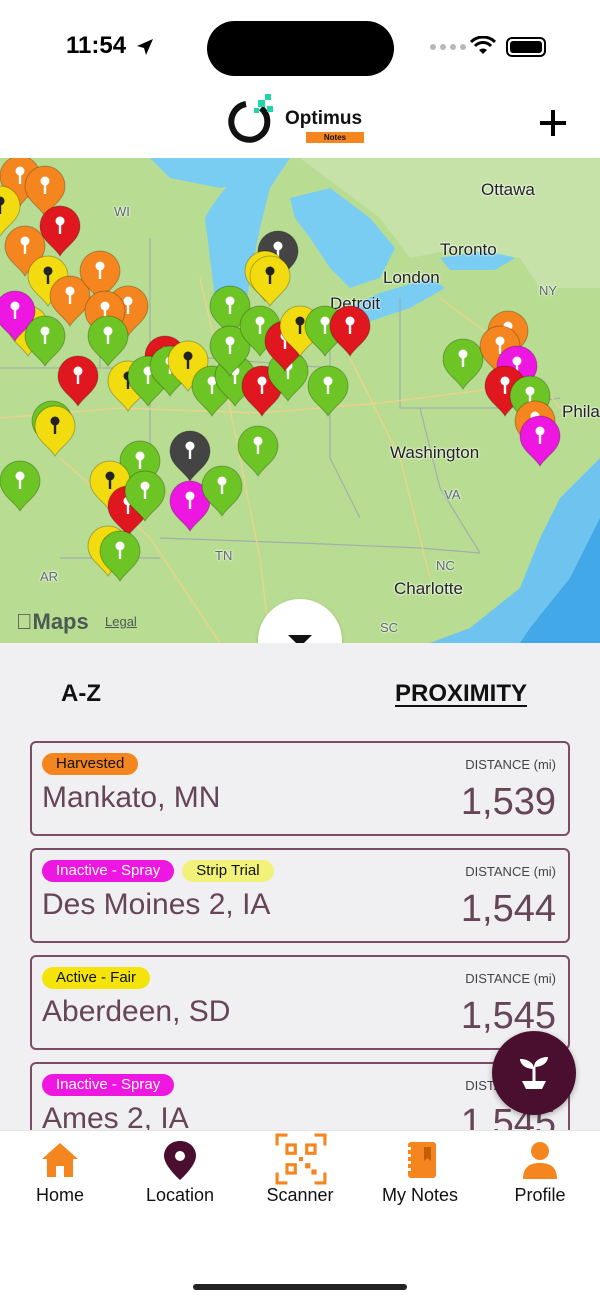  I want to click on location-name: Des Moines 2, IA, so click(156, 904).